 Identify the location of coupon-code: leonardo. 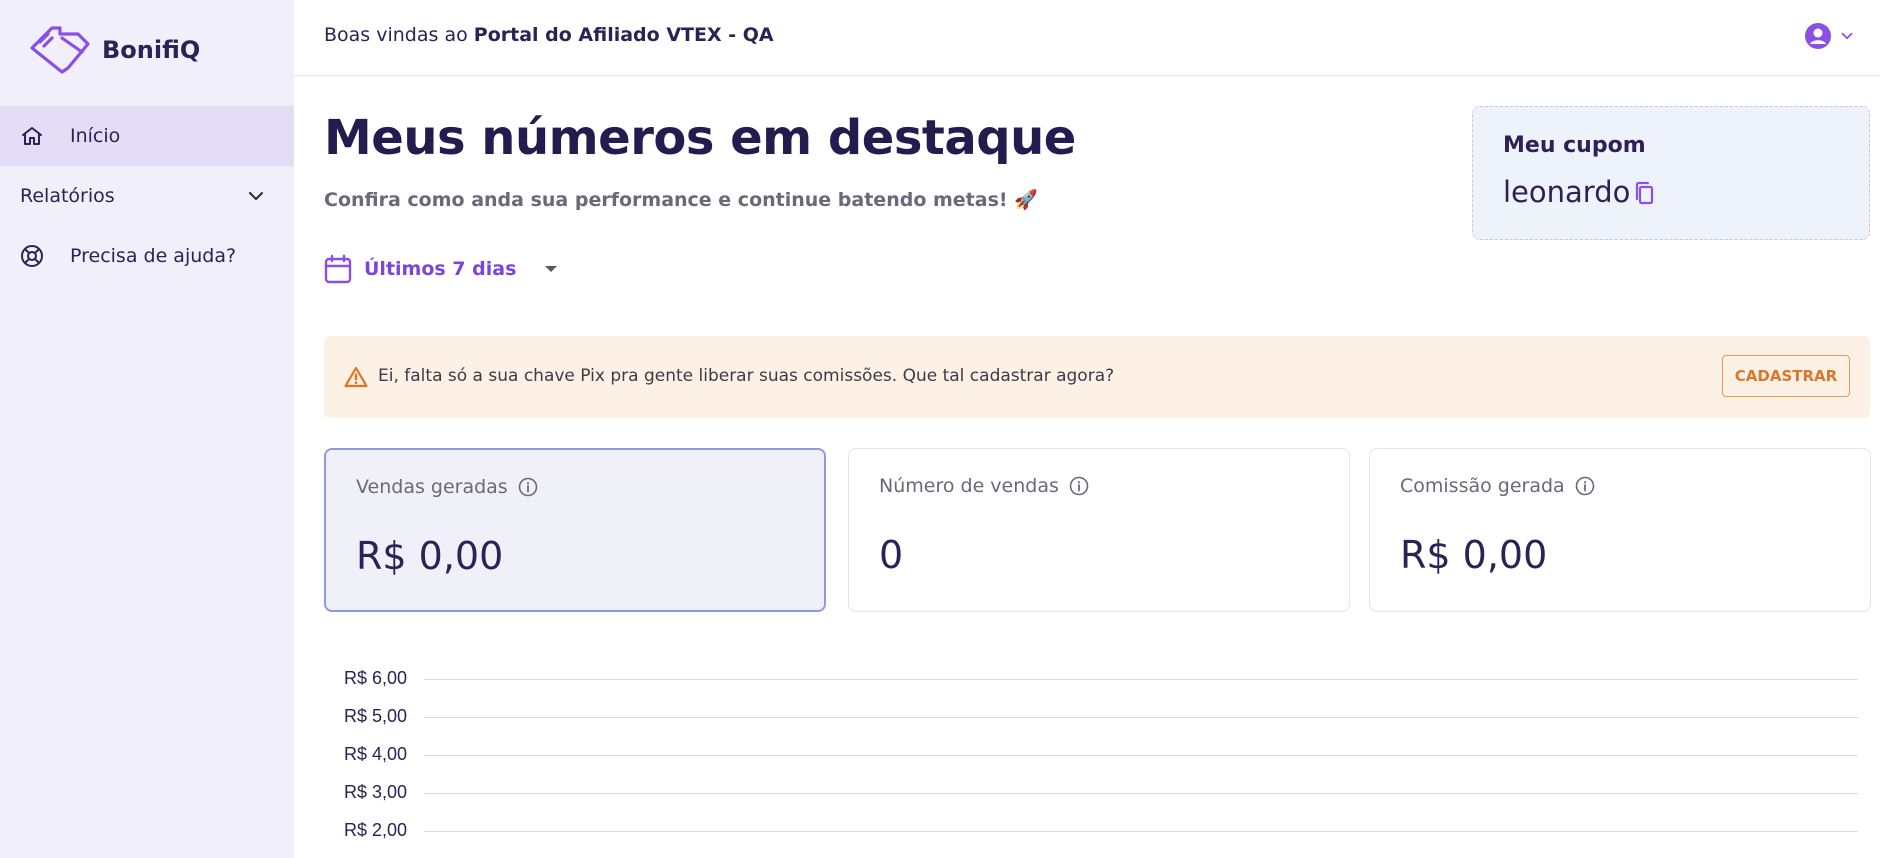
(1567, 192).